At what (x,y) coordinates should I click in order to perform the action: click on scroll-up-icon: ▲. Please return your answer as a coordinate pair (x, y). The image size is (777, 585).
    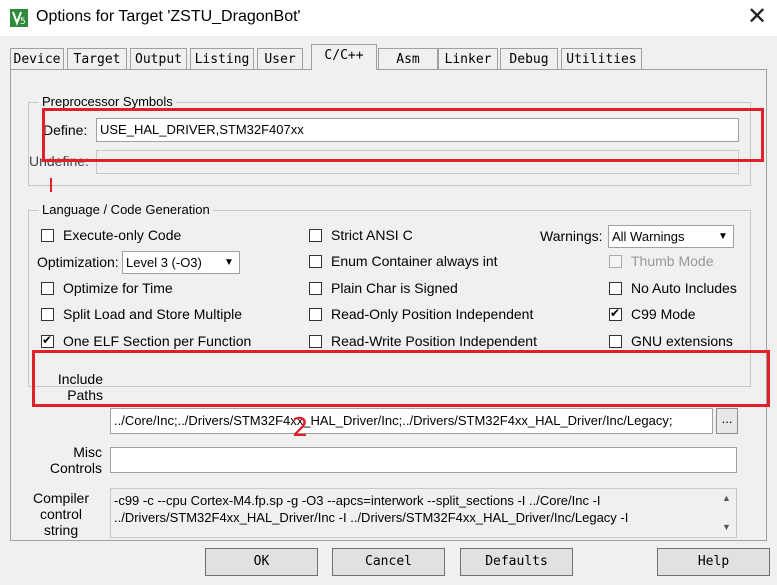
    Looking at the image, I should click on (726, 498).